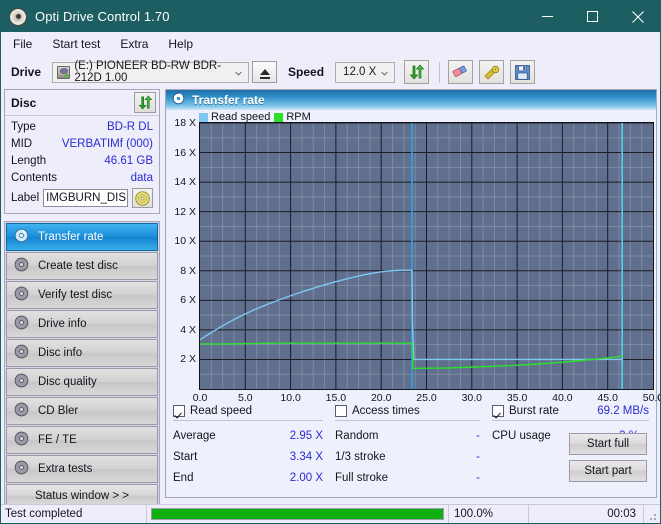  I want to click on read-speed-checkbox, so click(179, 411).